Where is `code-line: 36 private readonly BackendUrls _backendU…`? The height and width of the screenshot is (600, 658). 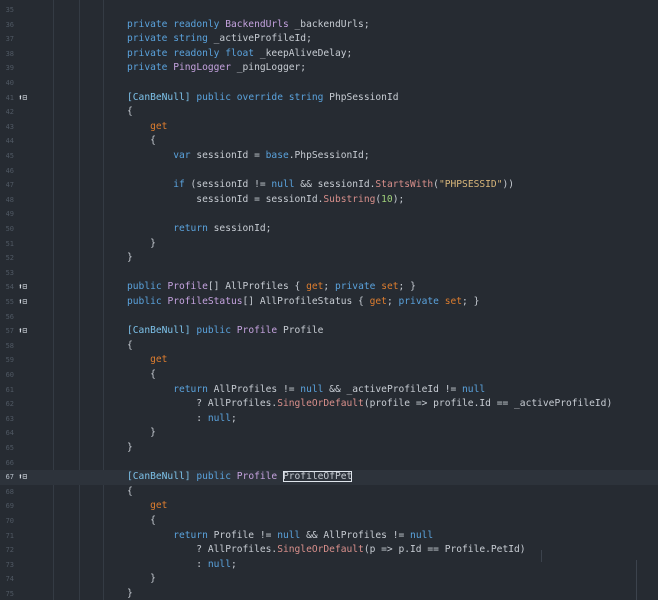
code-line: 36 private readonly BackendUrls _backendU… is located at coordinates (329, 25).